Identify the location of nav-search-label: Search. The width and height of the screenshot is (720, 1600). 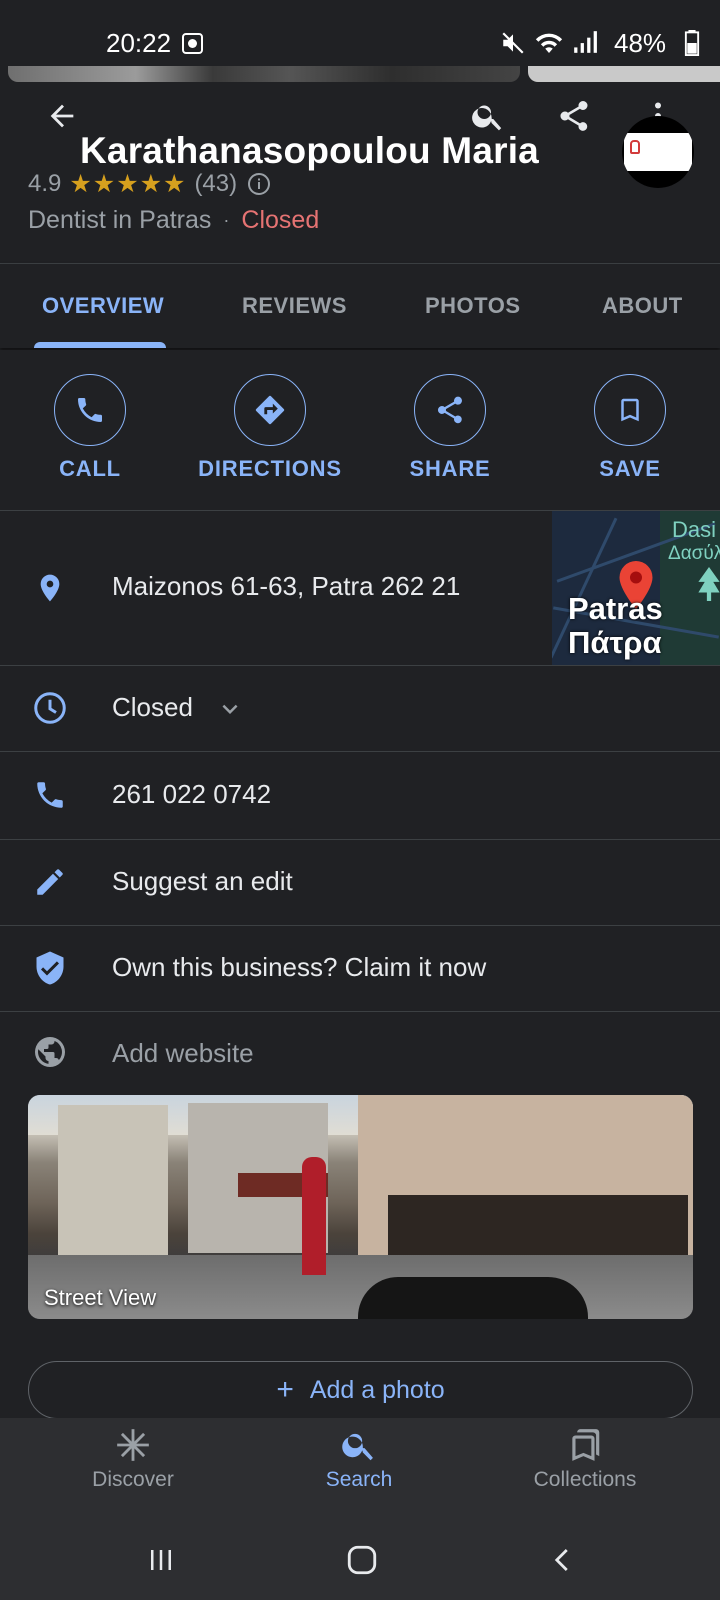
(359, 1479).